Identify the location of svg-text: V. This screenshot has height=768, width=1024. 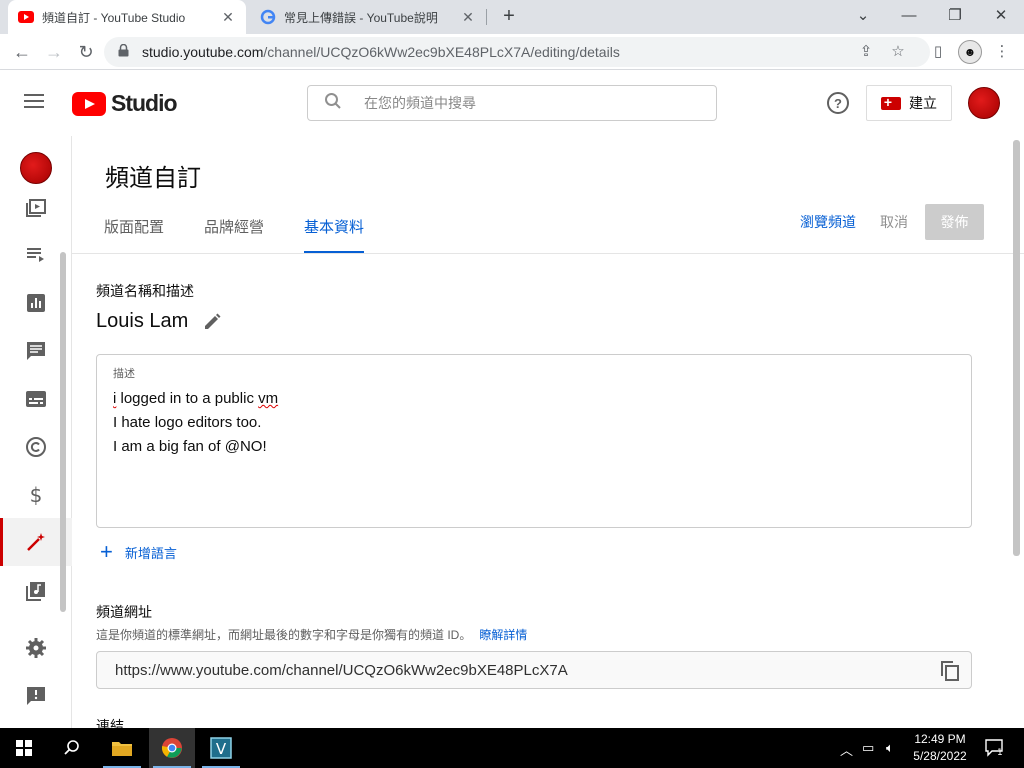
(221, 749).